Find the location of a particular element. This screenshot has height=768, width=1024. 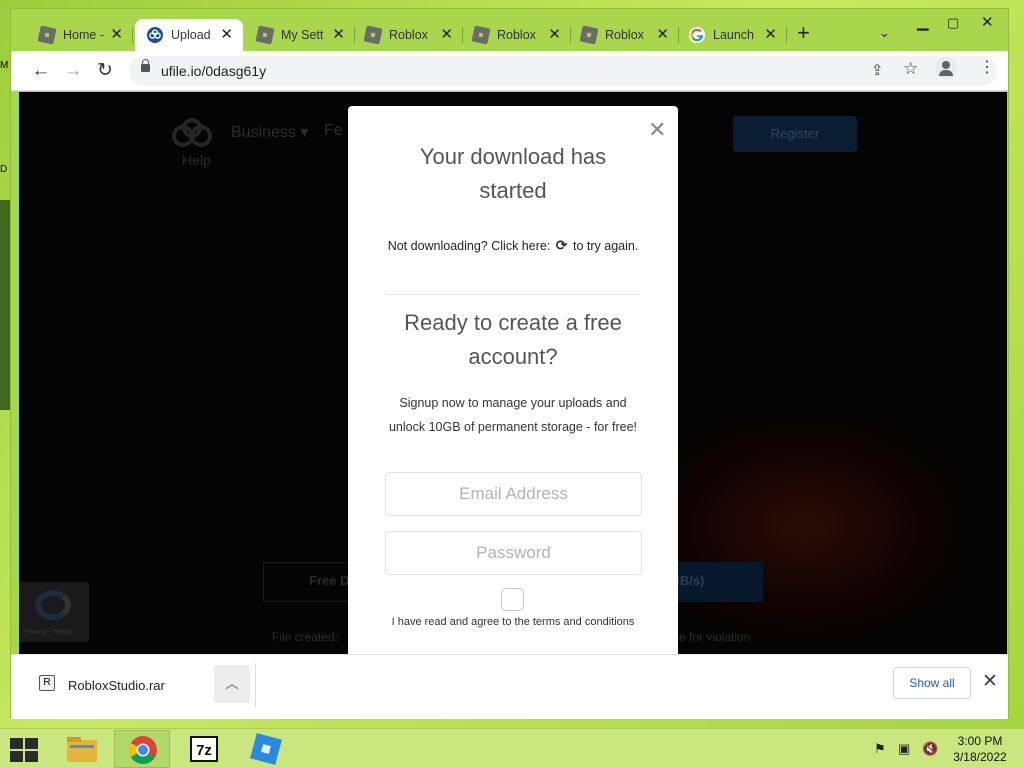

minimize-button: ▁ is located at coordinates (923, 22).